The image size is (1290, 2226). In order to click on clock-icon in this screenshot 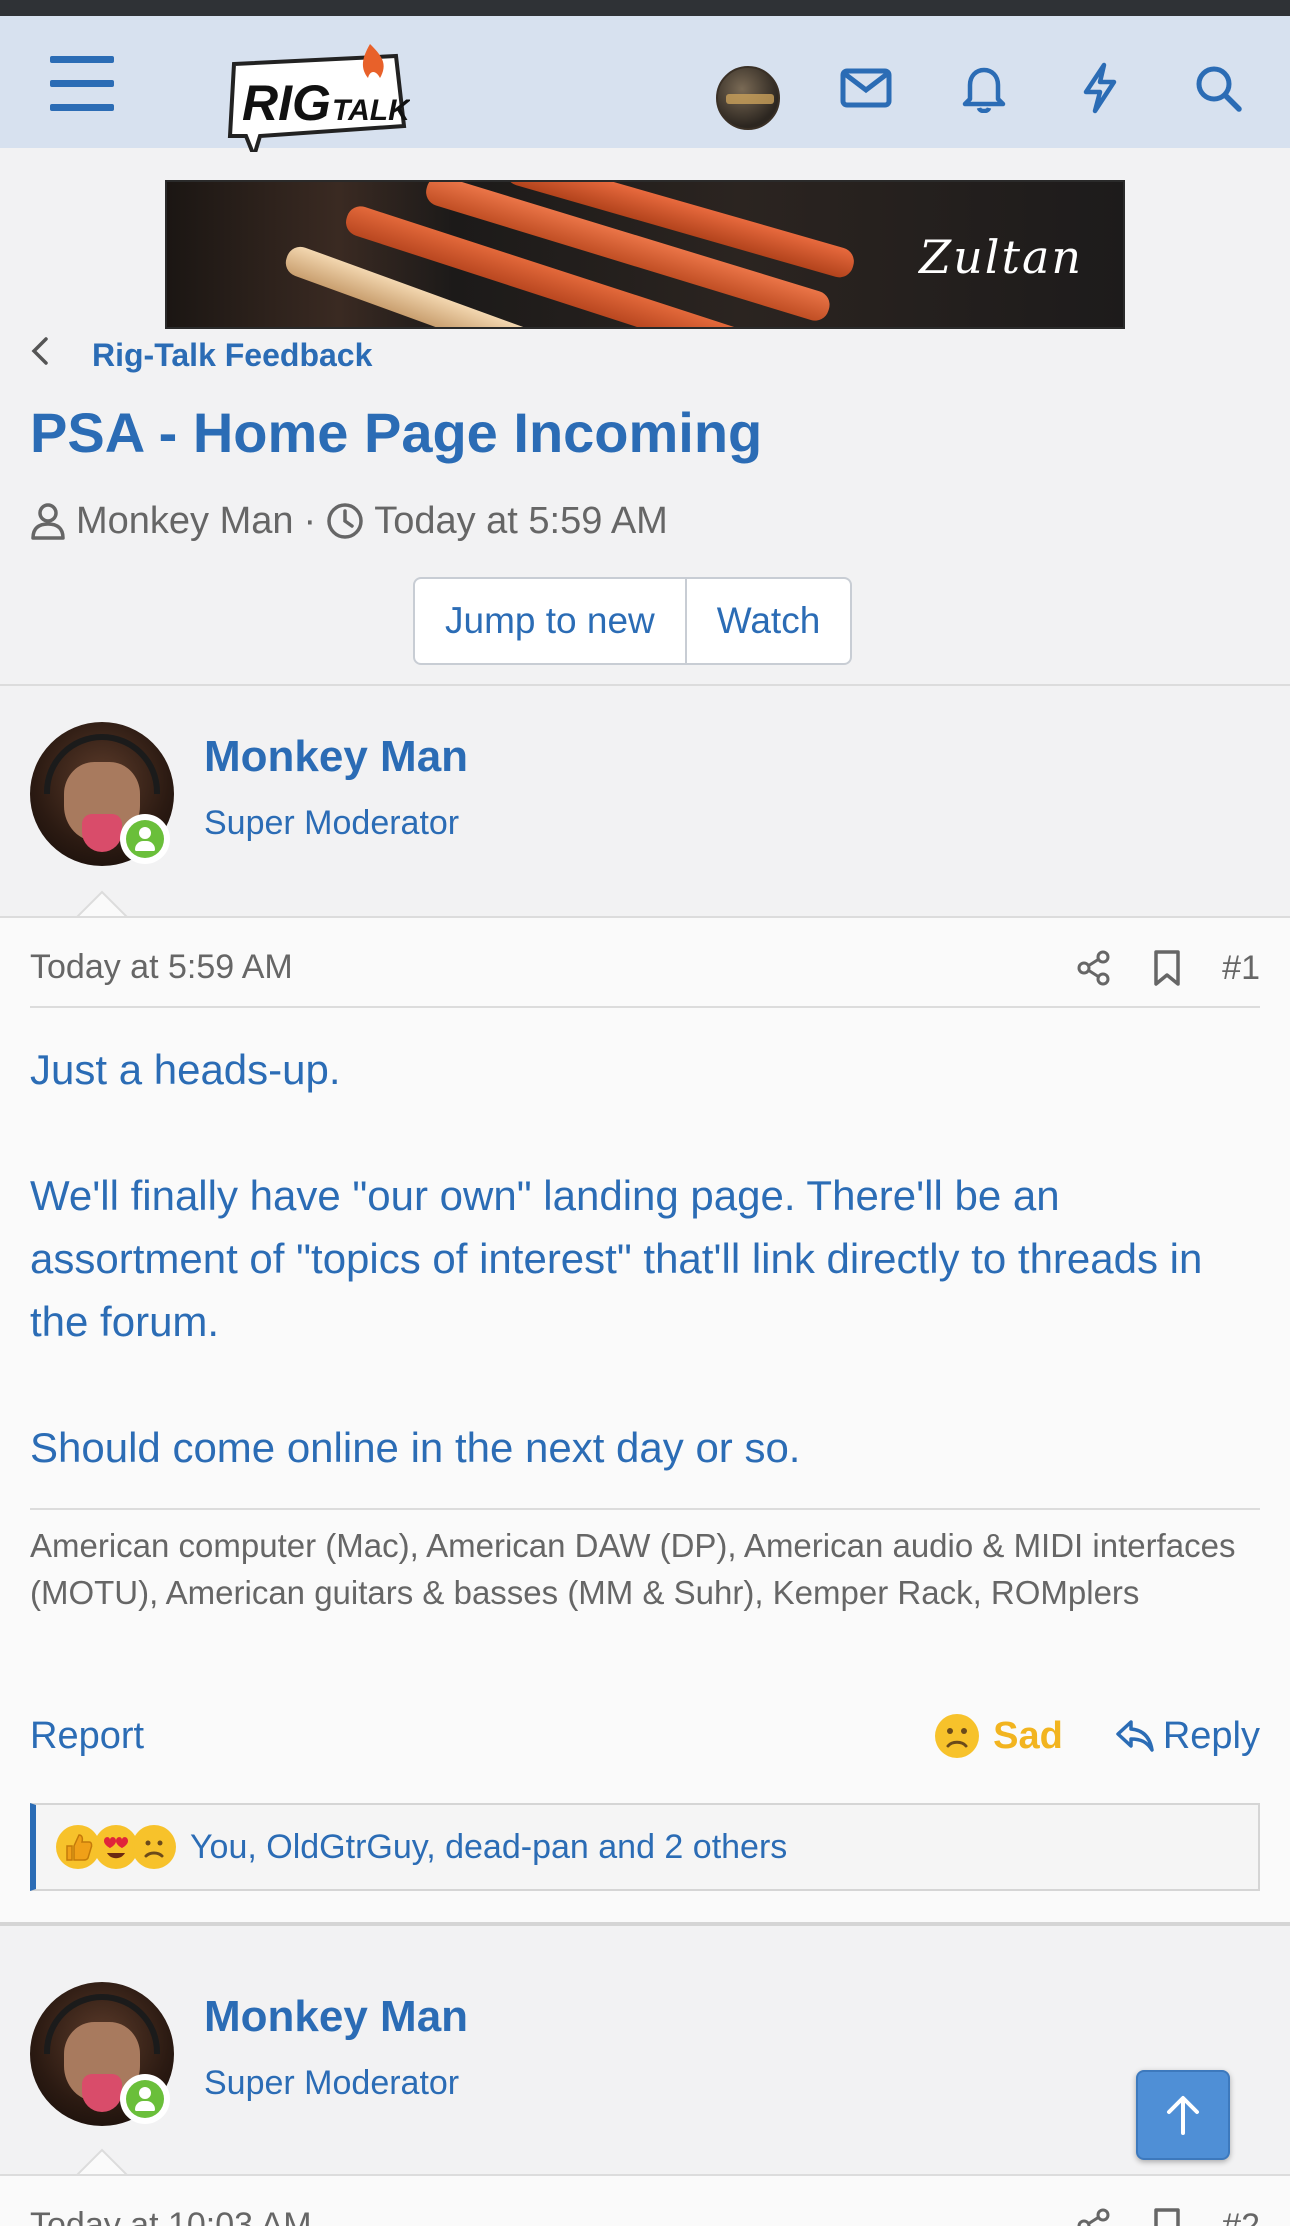, I will do `click(345, 521)`.